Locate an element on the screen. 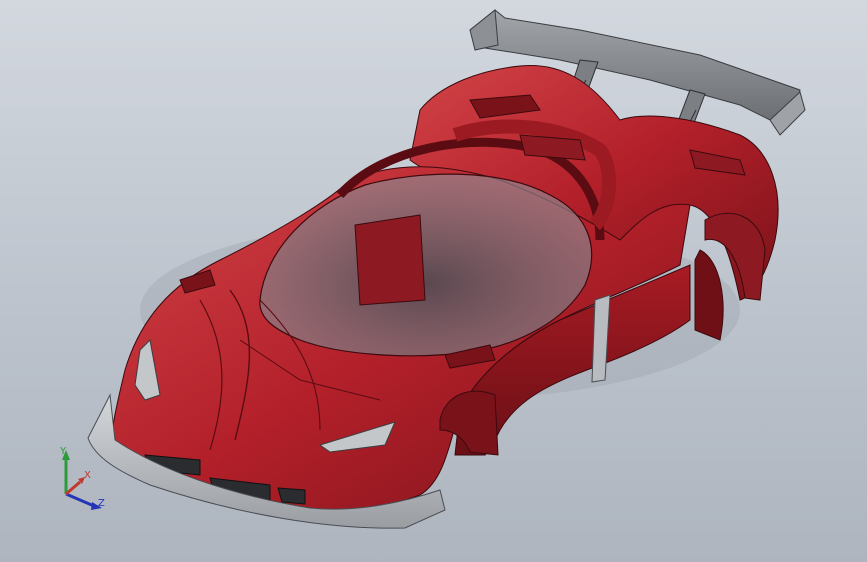 The height and width of the screenshot is (562, 867). x-axis-label: X is located at coordinates (87, 475).